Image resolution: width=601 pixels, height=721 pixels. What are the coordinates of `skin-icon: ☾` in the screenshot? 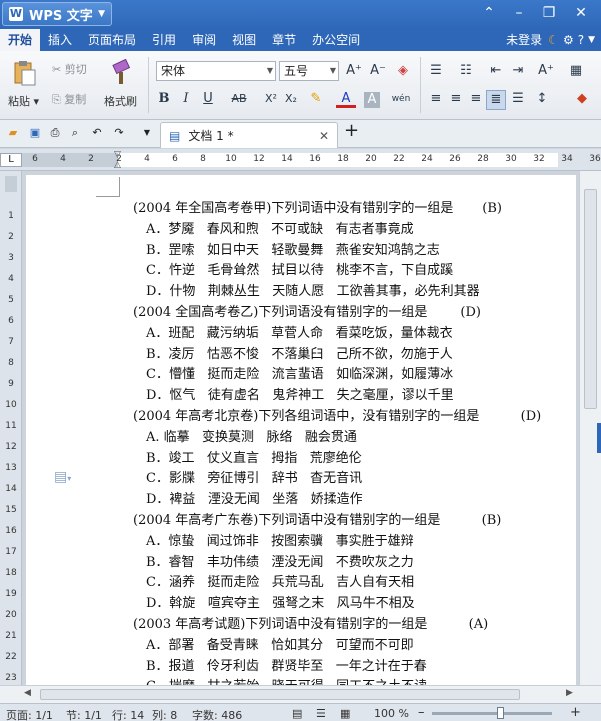 It's located at (553, 40).